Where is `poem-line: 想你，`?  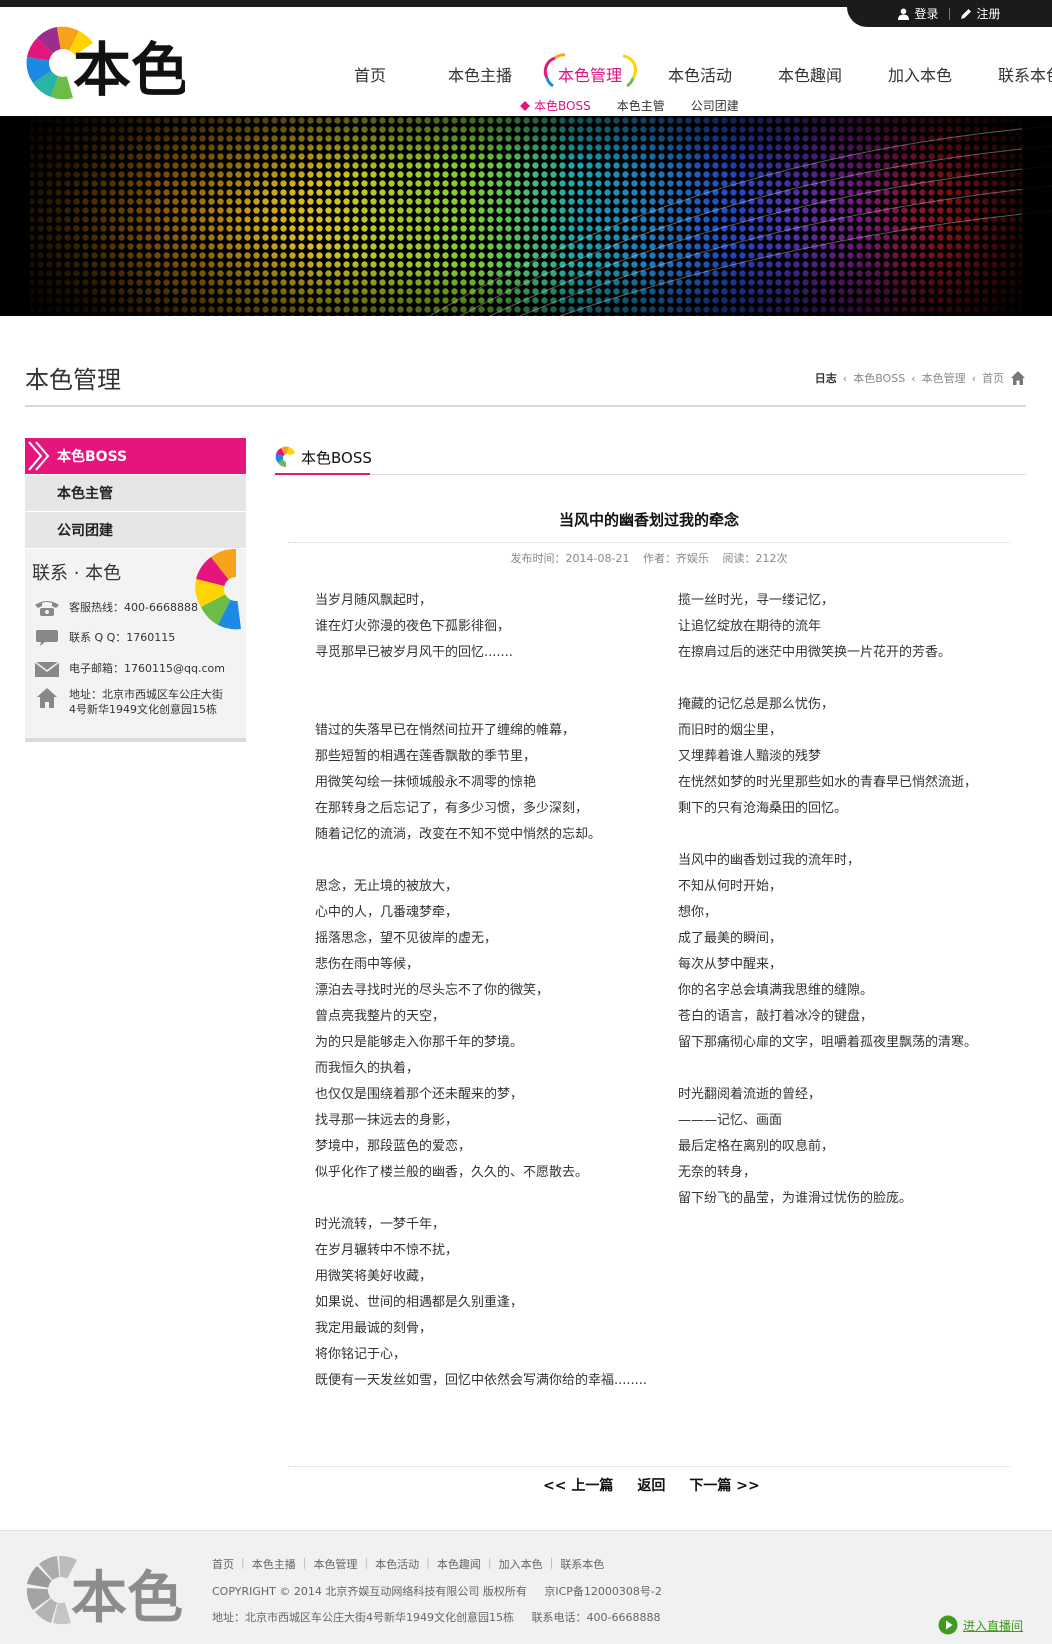
poem-line: 想你， is located at coordinates (698, 912).